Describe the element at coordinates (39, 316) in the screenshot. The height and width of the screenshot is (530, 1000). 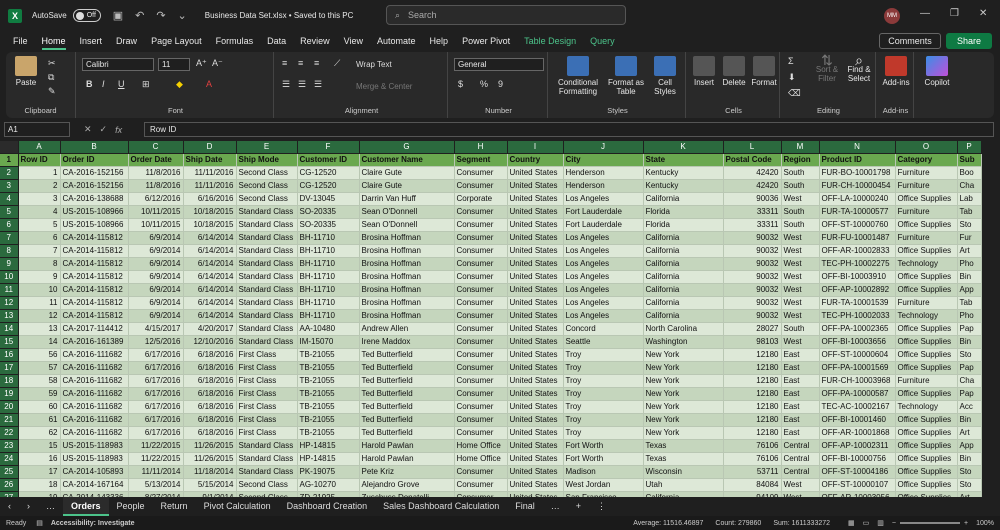
I see `cell: 12` at that location.